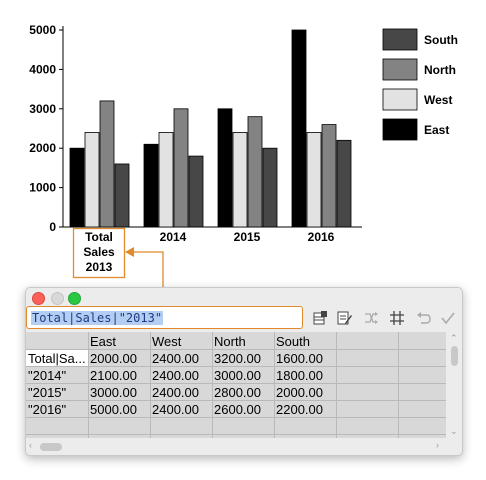 This screenshot has height=480, width=486. I want to click on legend-label-south: South, so click(441, 40).